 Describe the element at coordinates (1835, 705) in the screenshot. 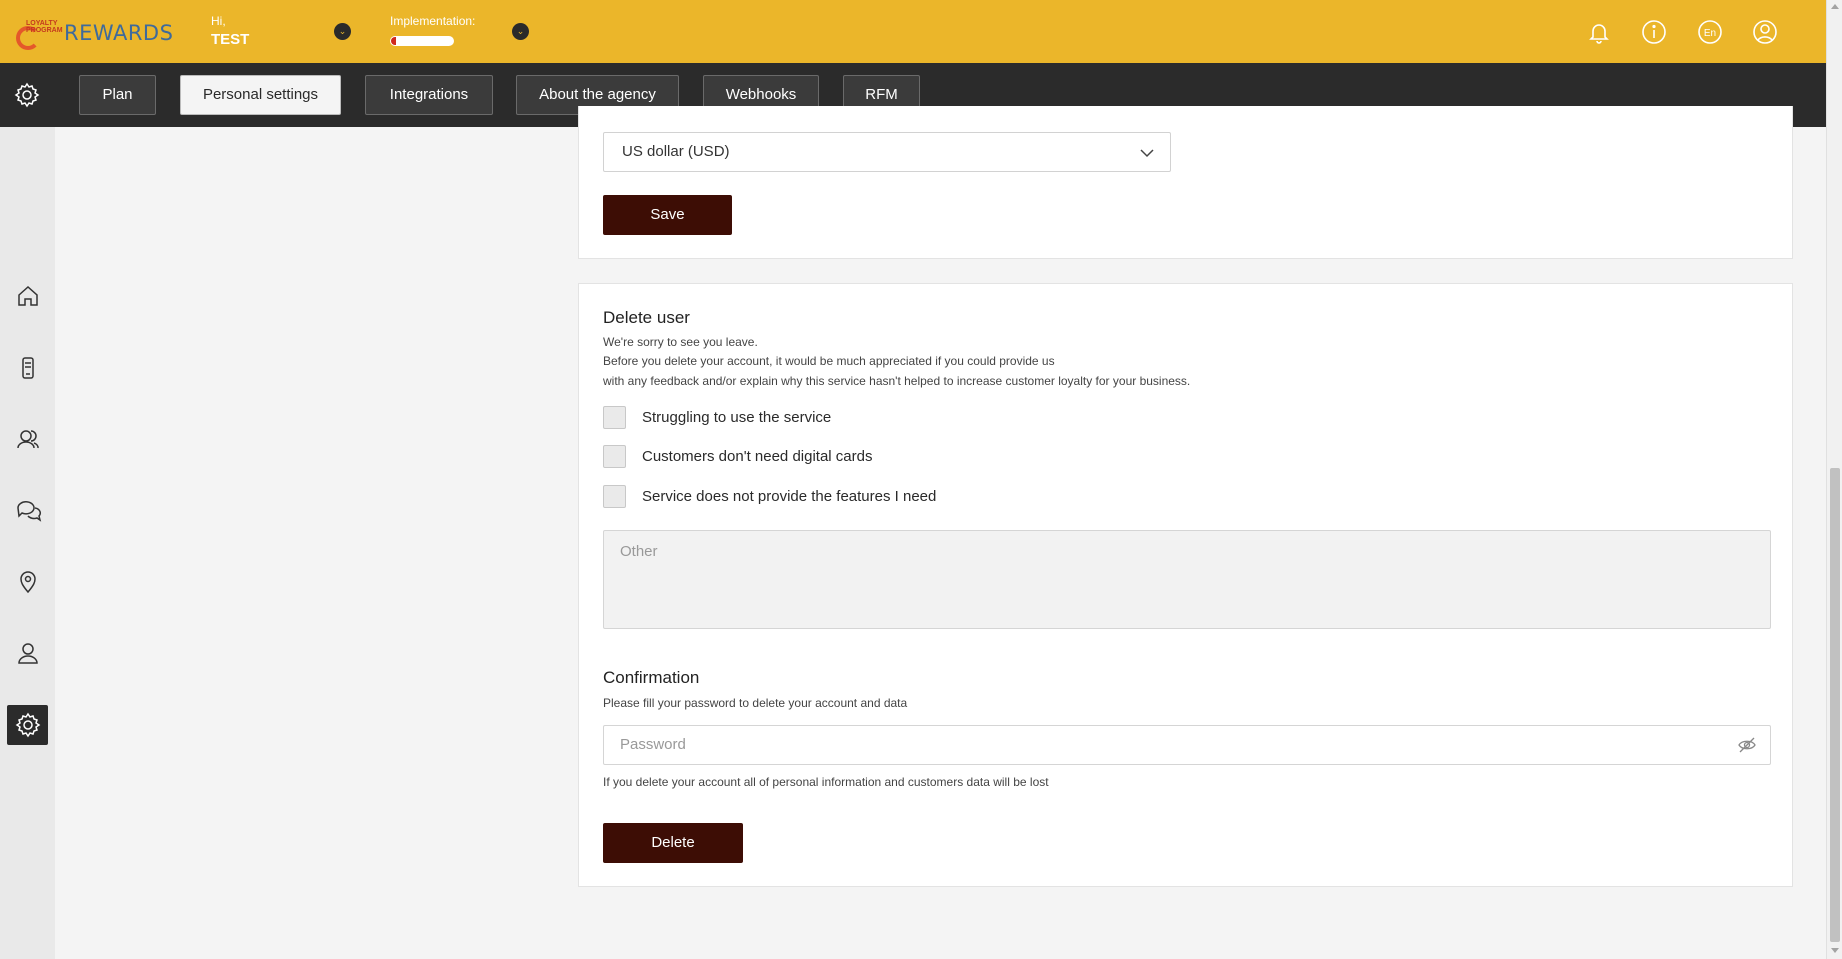

I see `scrollbar-thumb` at that location.